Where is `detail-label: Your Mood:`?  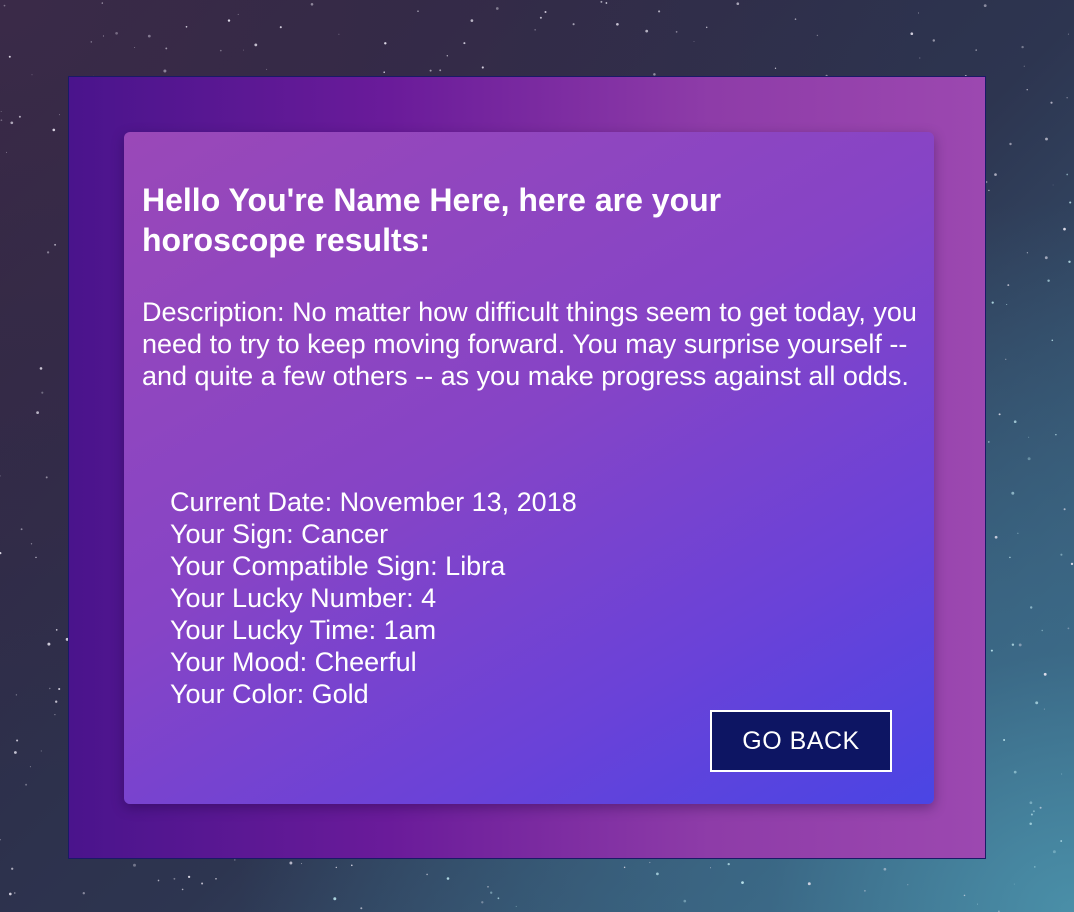 detail-label: Your Mood: is located at coordinates (242, 662).